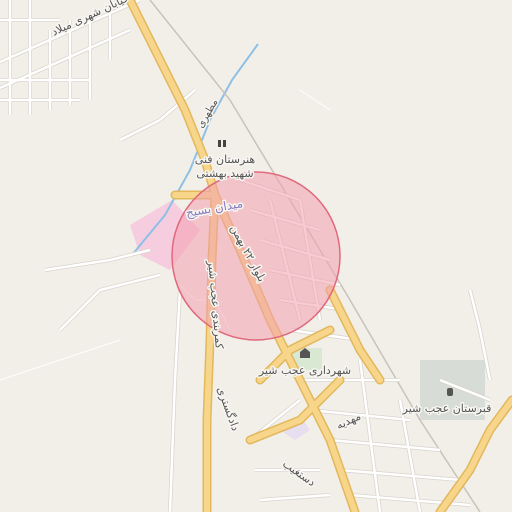 This screenshot has width=512, height=512. Describe the element at coordinates (447, 408) in the screenshot. I see `cemetery-label: قبرستان عجب شیر` at that location.